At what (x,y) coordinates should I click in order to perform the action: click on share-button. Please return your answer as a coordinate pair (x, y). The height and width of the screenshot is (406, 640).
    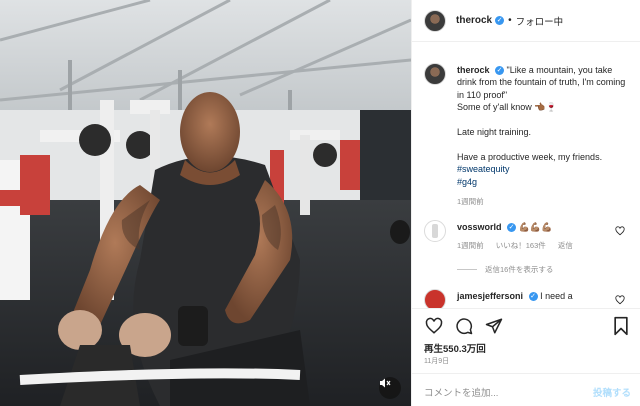
    Looking at the image, I should click on (494, 326).